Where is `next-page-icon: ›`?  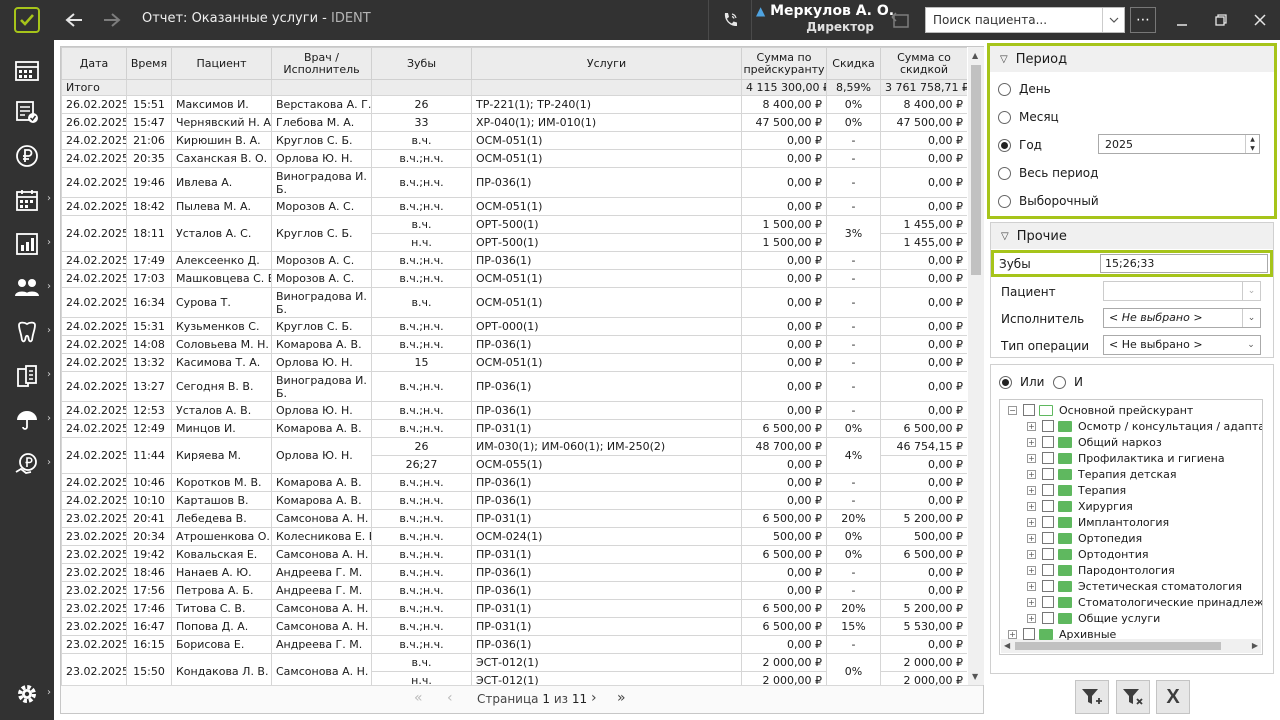 next-page-icon: › is located at coordinates (594, 698).